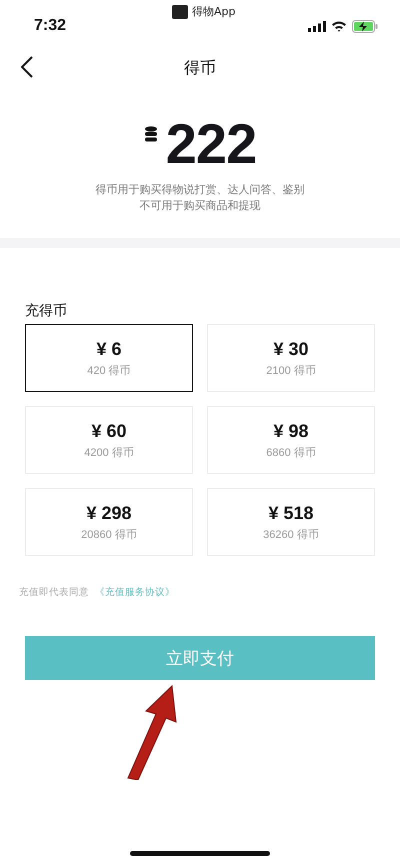  What do you see at coordinates (109, 440) in the screenshot?
I see `recharge-option: ¥ 60 4200 得币` at bounding box center [109, 440].